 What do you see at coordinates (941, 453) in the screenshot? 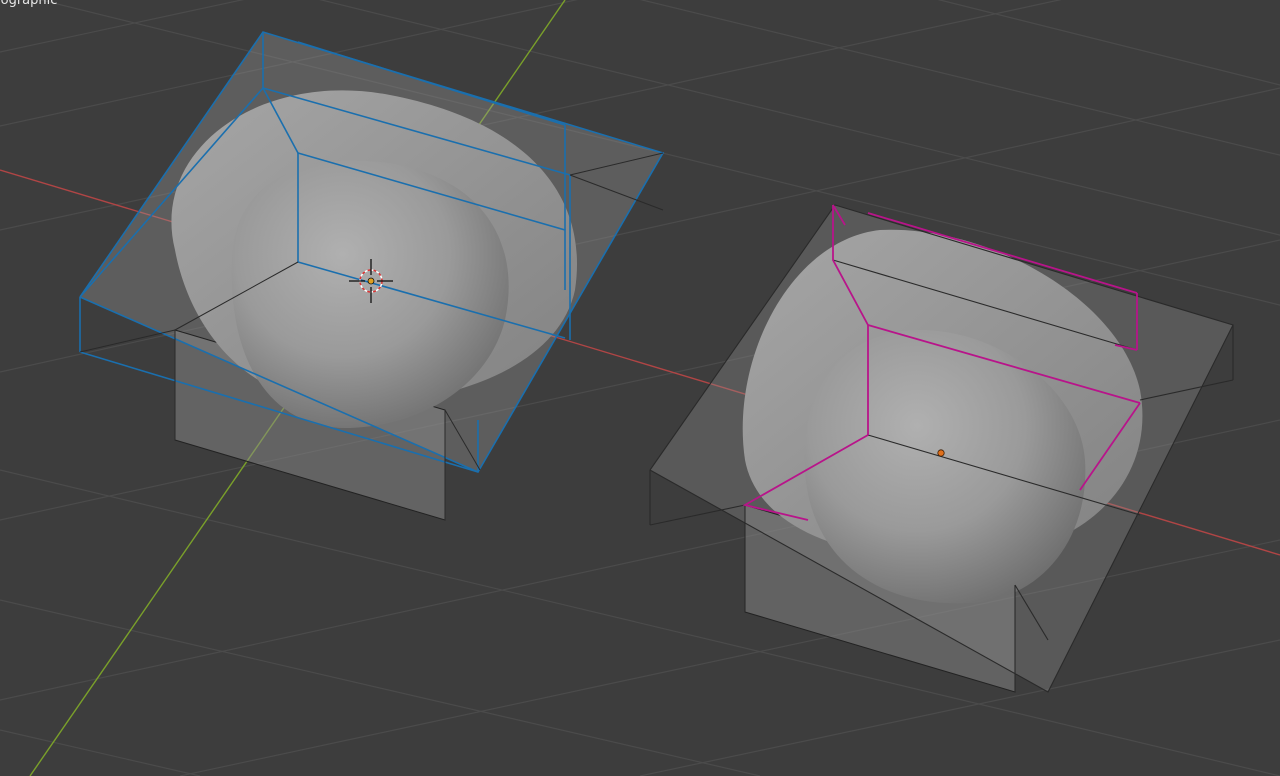
I see `origin-dot-icon` at bounding box center [941, 453].